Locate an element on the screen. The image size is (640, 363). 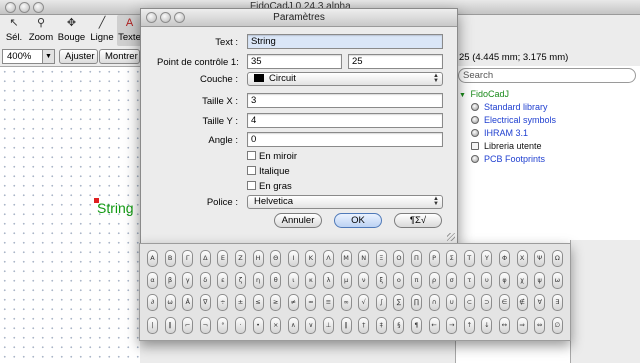
symbol-key: Μ is located at coordinates (346, 258).